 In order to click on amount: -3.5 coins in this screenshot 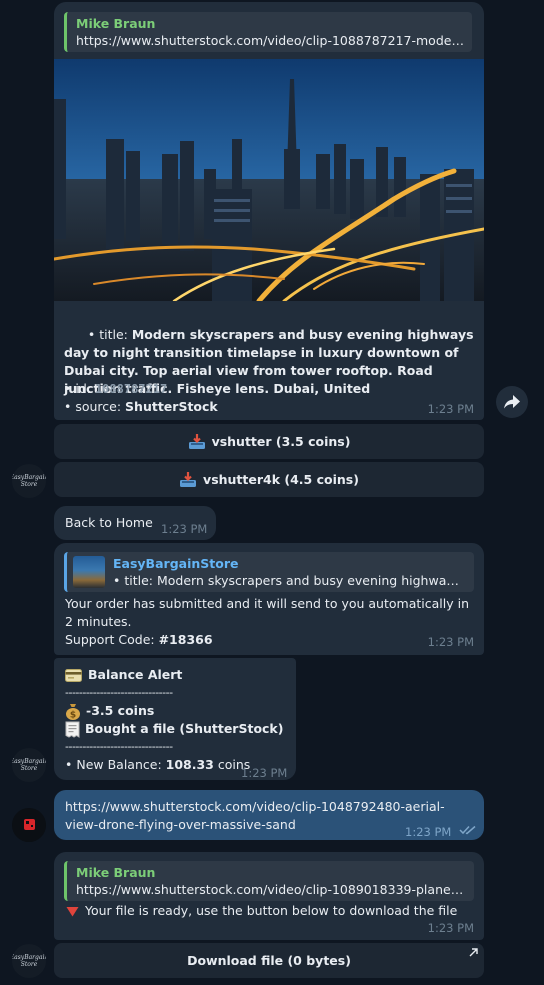, I will do `click(120, 710)`.